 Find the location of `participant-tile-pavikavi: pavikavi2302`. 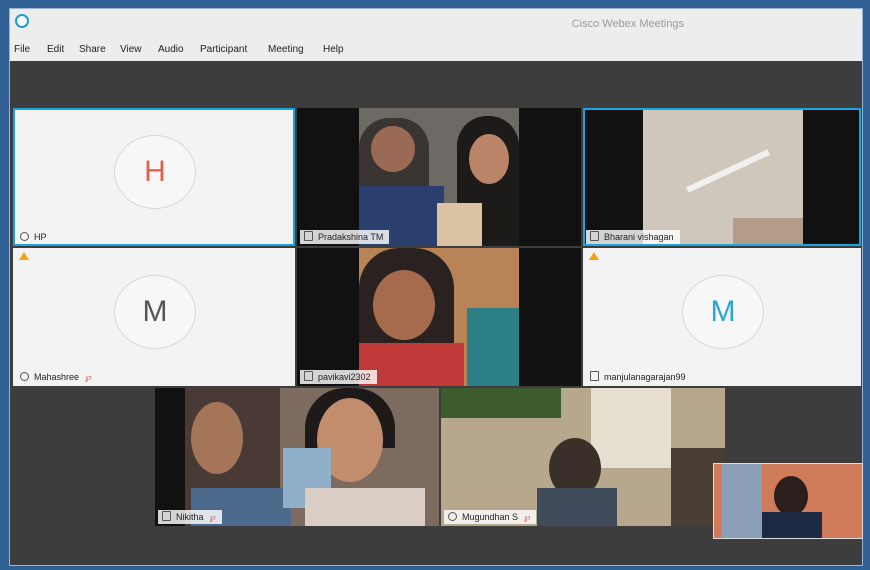

participant-tile-pavikavi: pavikavi2302 is located at coordinates (439, 317).